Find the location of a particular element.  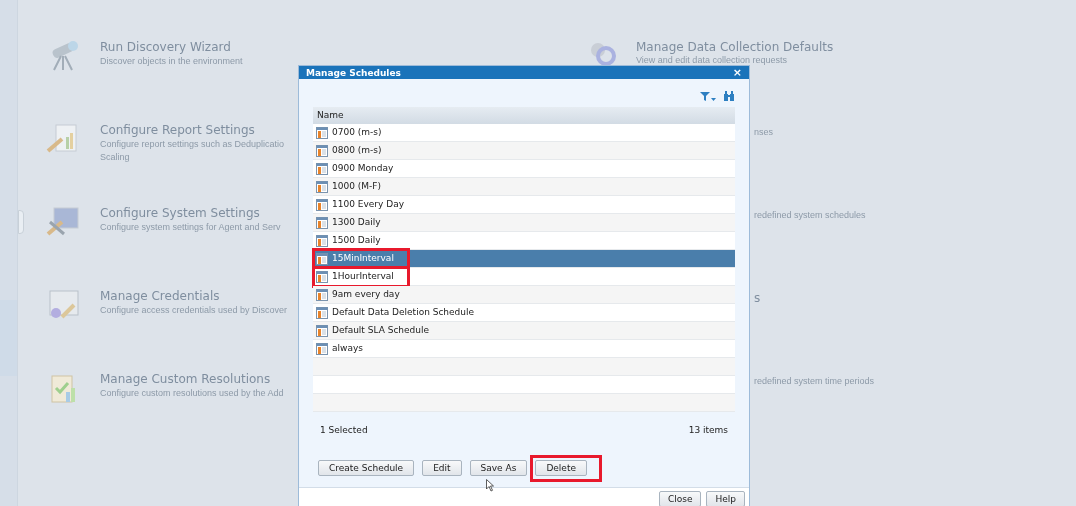

setting-description: Discover objects in the environment is located at coordinates (171, 61).